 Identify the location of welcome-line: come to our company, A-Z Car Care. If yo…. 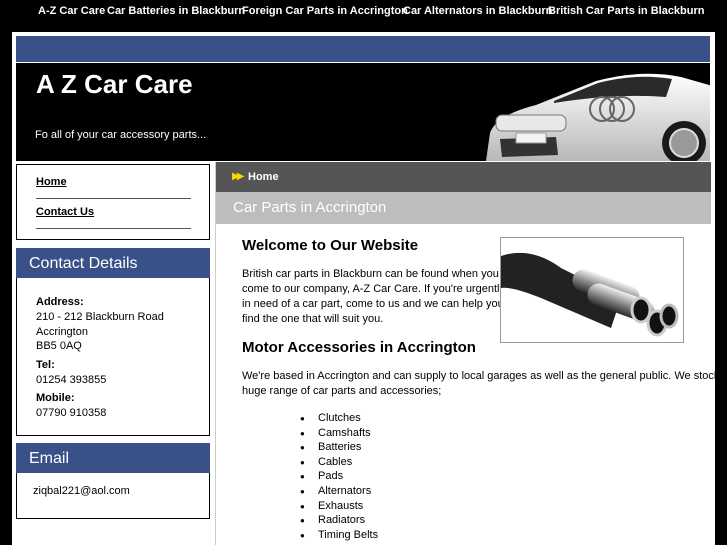
(373, 289).